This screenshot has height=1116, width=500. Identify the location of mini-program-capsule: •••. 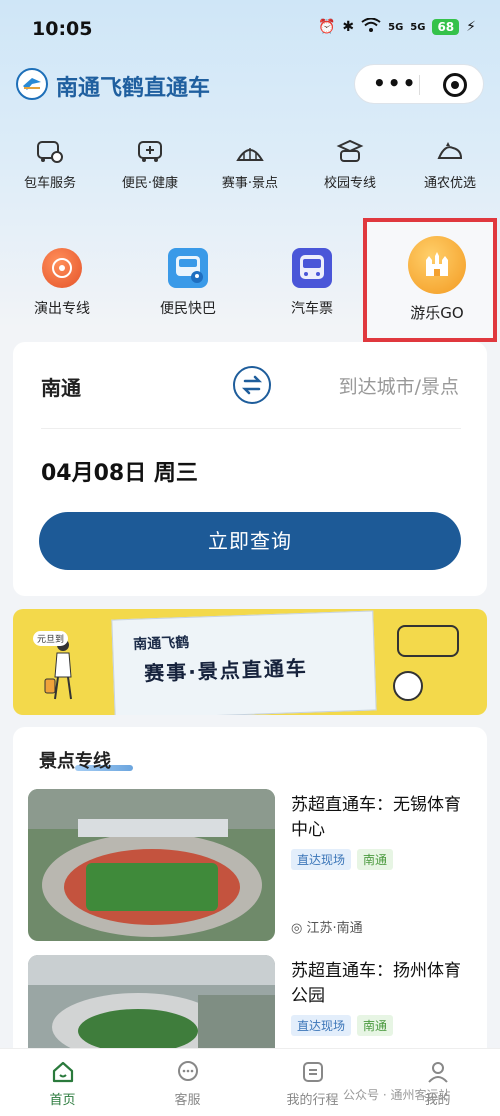
(419, 84).